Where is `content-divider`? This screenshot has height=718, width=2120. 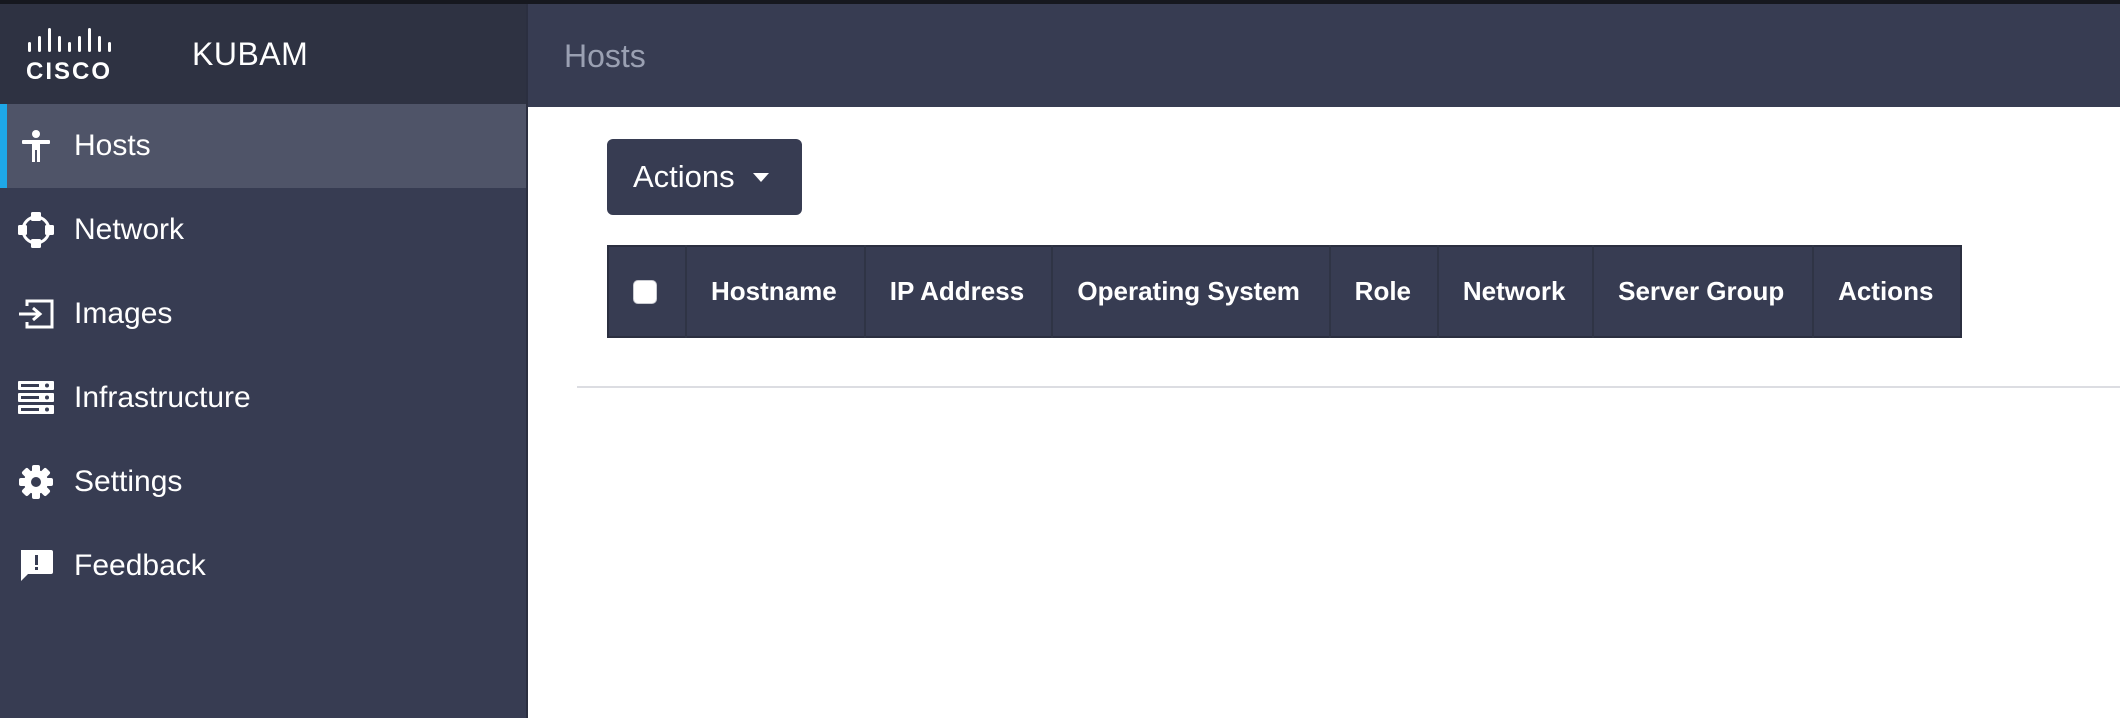 content-divider is located at coordinates (1348, 387).